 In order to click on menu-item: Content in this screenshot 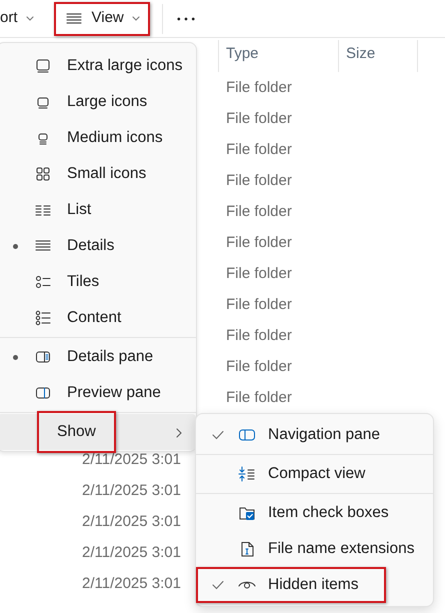, I will do `click(98, 318)`.